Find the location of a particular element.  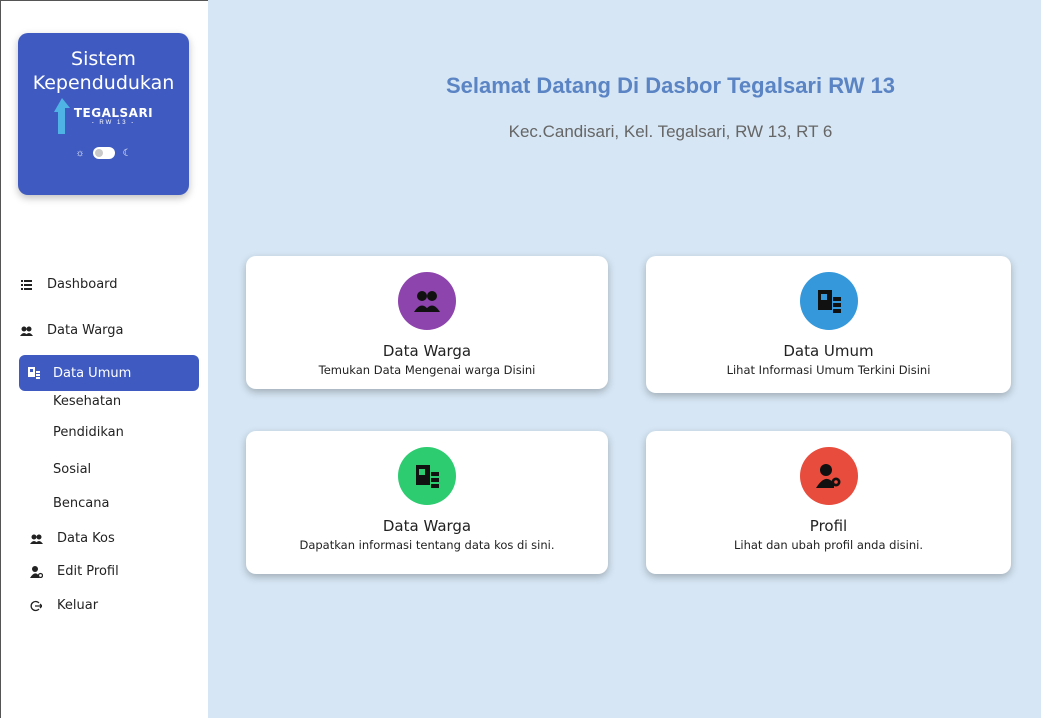

nav-edit-profil: Edit Profil is located at coordinates (74, 571).